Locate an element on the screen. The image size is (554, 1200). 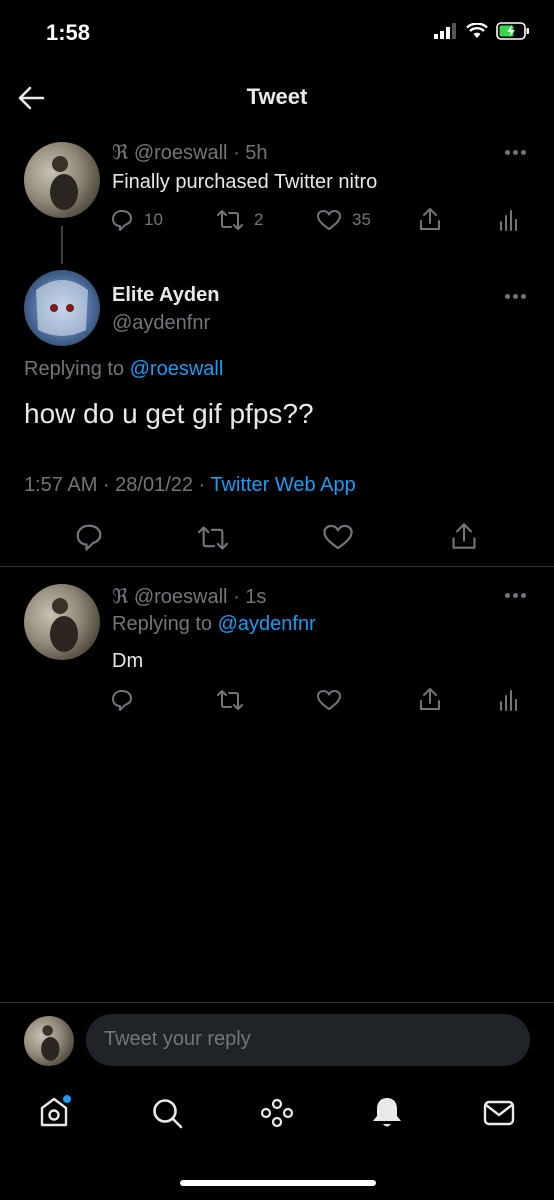
tweet-time: · 1s is located at coordinates (250, 597).